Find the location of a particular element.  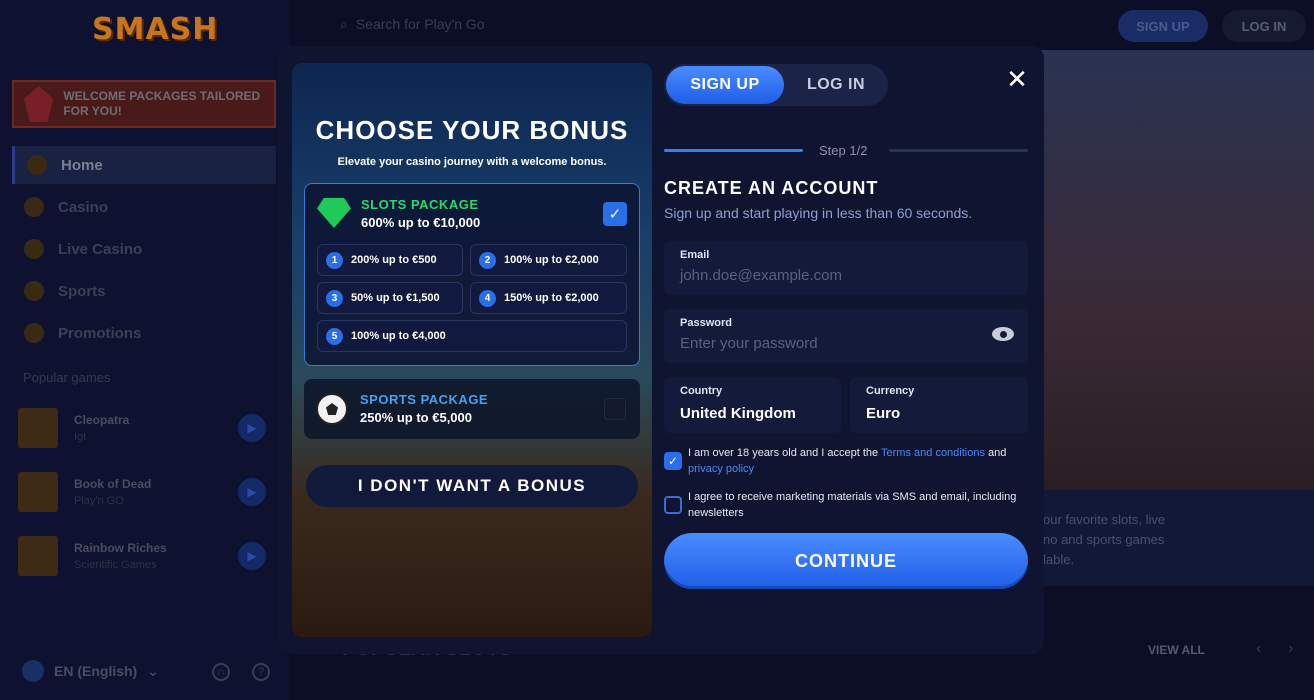

game-name: Cleopatra is located at coordinates (102, 420).